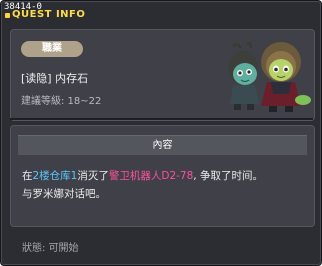 The image size is (322, 266). Describe the element at coordinates (49, 14) in the screenshot. I see `window-title: QUEST INFO` at that location.